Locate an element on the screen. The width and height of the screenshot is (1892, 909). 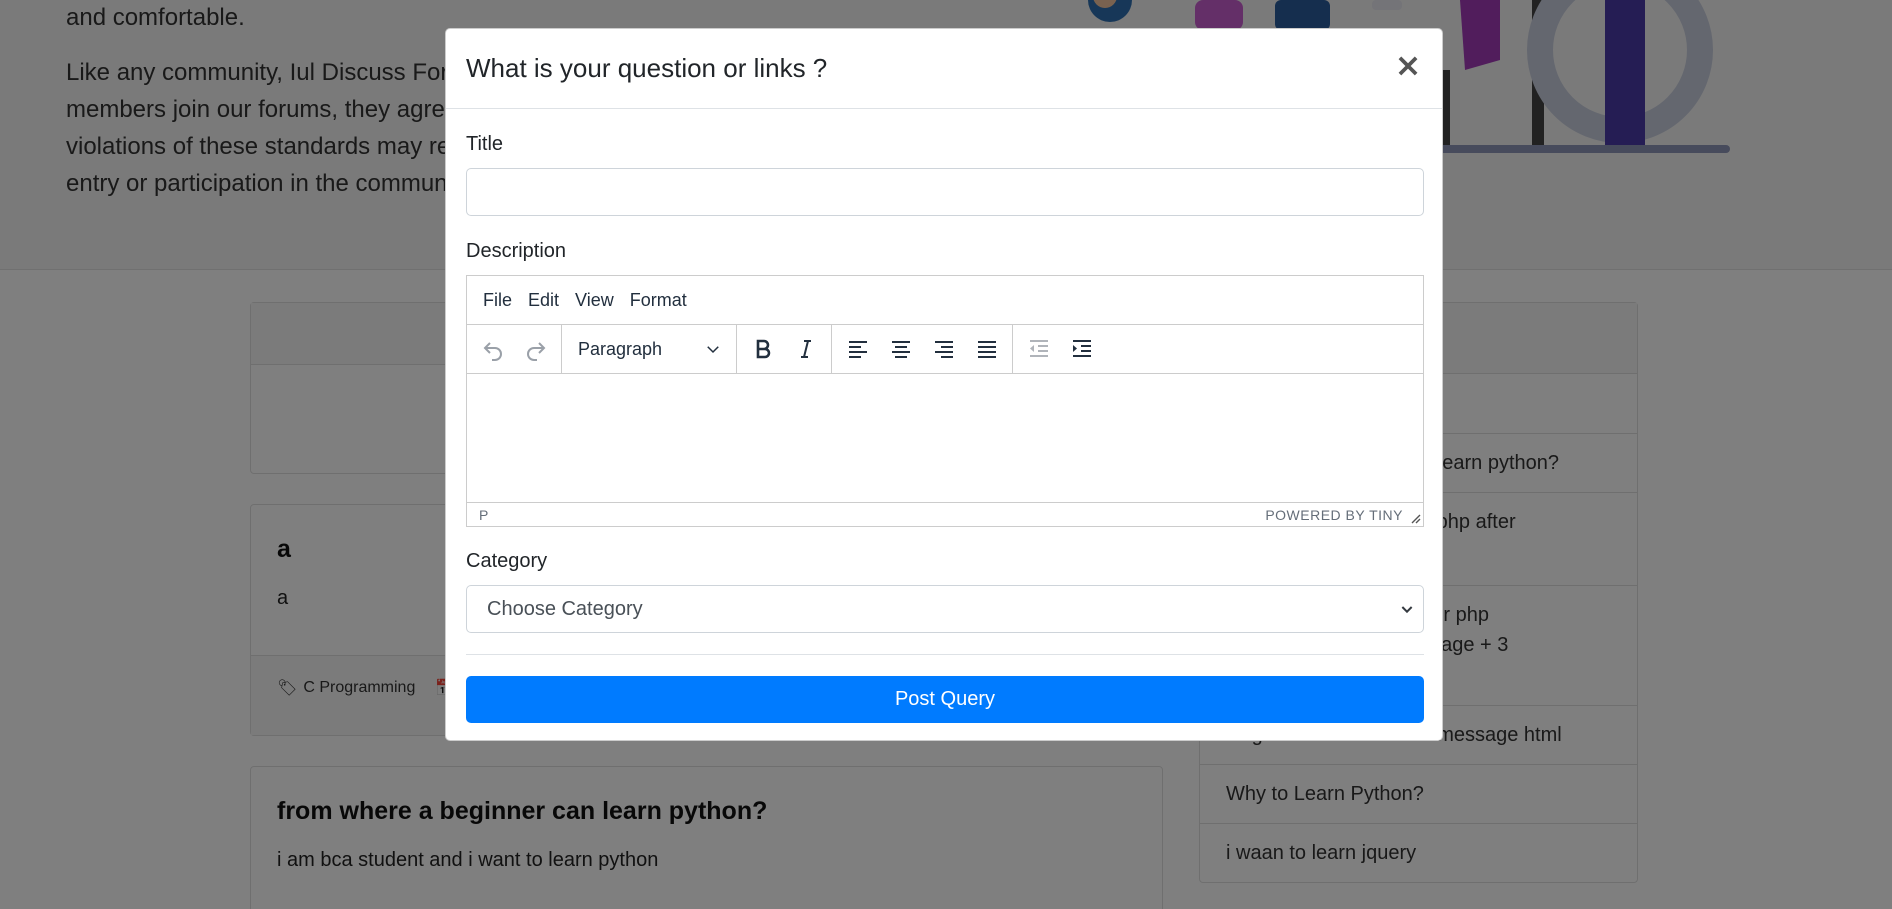
element-path: P is located at coordinates (483, 515).